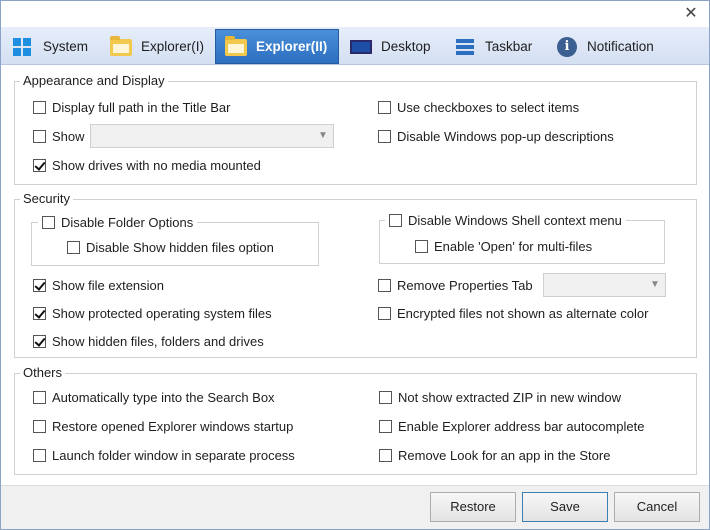 This screenshot has height=530, width=710. What do you see at coordinates (127, 222) in the screenshot?
I see `disable-folder-options-label: Disable Folder Options` at bounding box center [127, 222].